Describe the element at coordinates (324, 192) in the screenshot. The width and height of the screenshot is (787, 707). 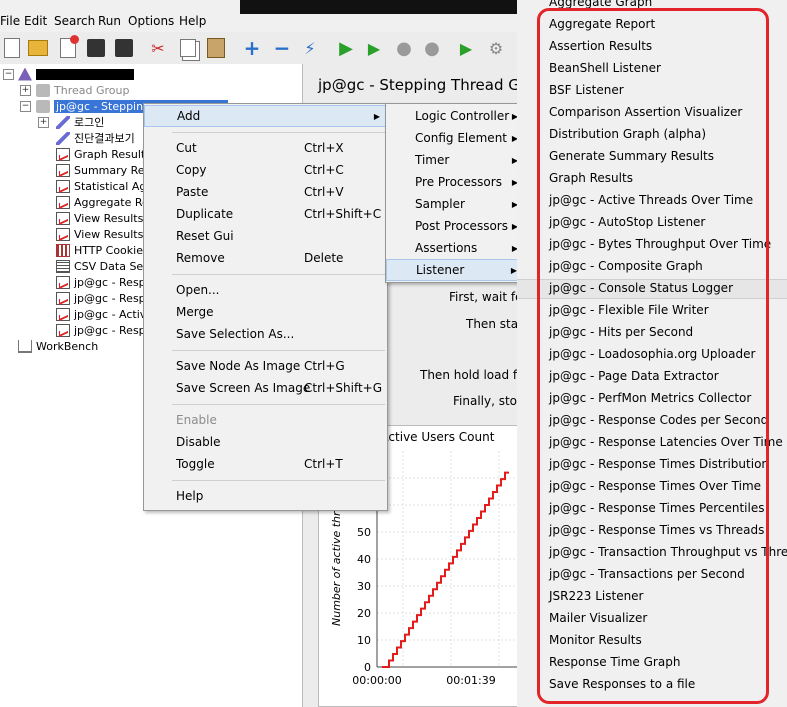
I see `menu-item-shortcut: Ctrl+V` at that location.